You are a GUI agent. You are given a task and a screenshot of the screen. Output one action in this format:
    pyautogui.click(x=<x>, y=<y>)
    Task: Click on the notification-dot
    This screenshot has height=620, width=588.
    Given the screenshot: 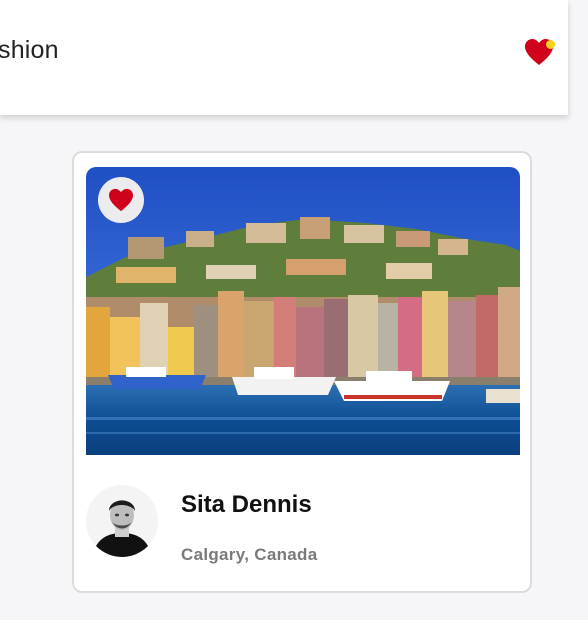 What is the action you would take?
    pyautogui.click(x=550, y=44)
    